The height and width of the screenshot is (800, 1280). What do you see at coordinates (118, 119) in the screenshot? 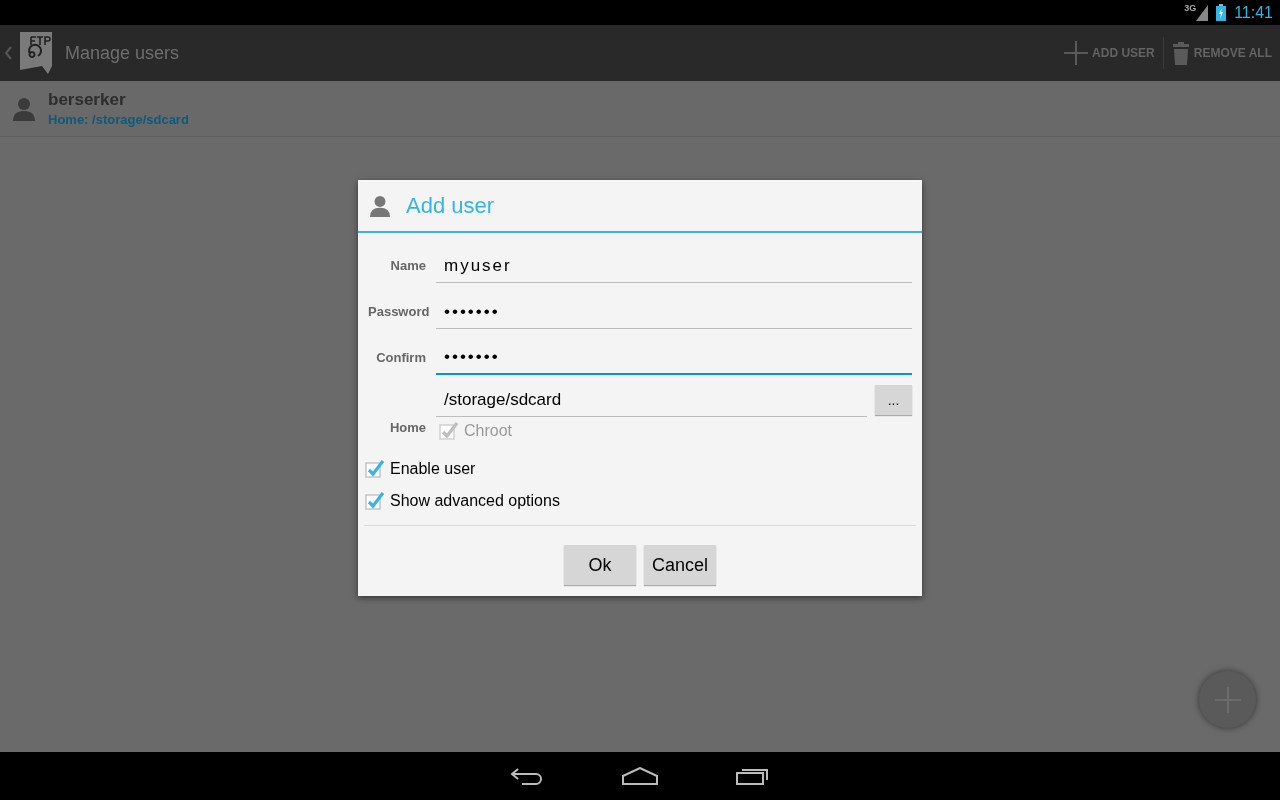
I see `user-home: Home: /storage/sdcard` at bounding box center [118, 119].